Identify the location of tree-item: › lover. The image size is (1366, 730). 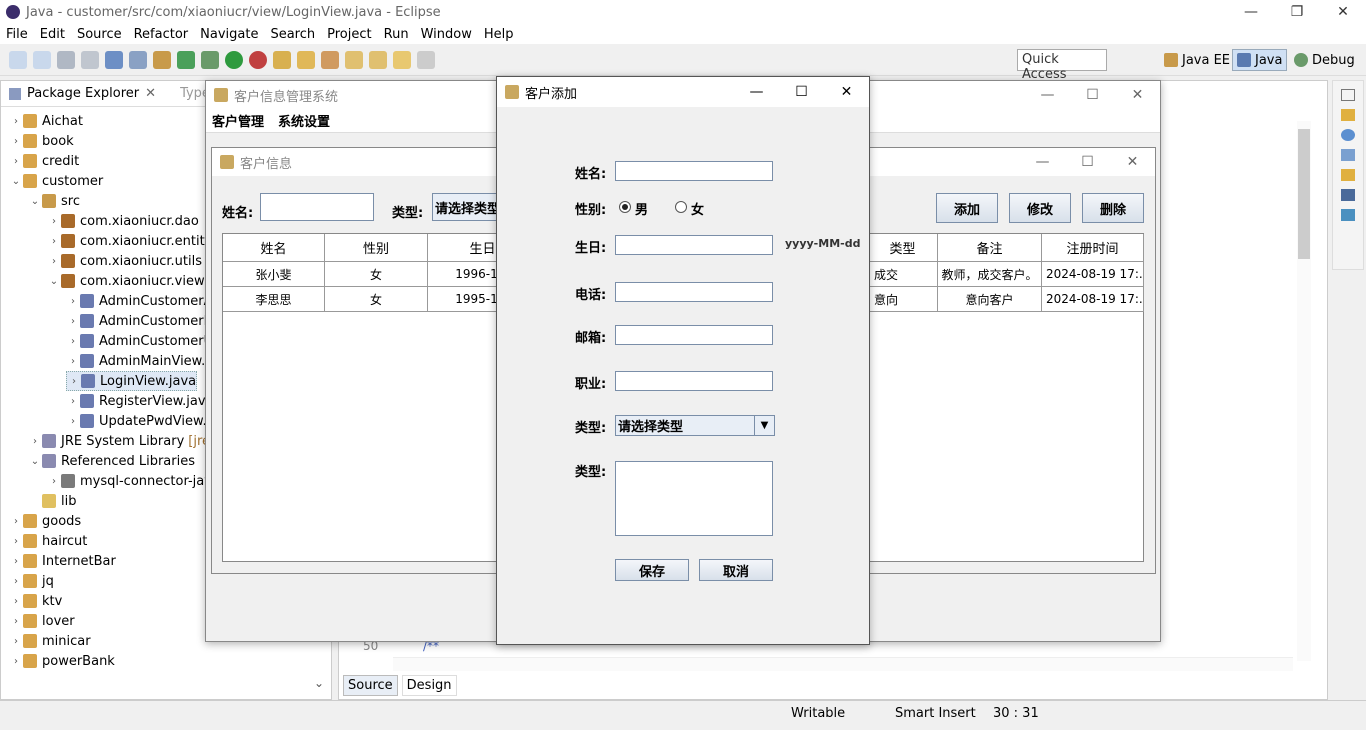
(42, 621).